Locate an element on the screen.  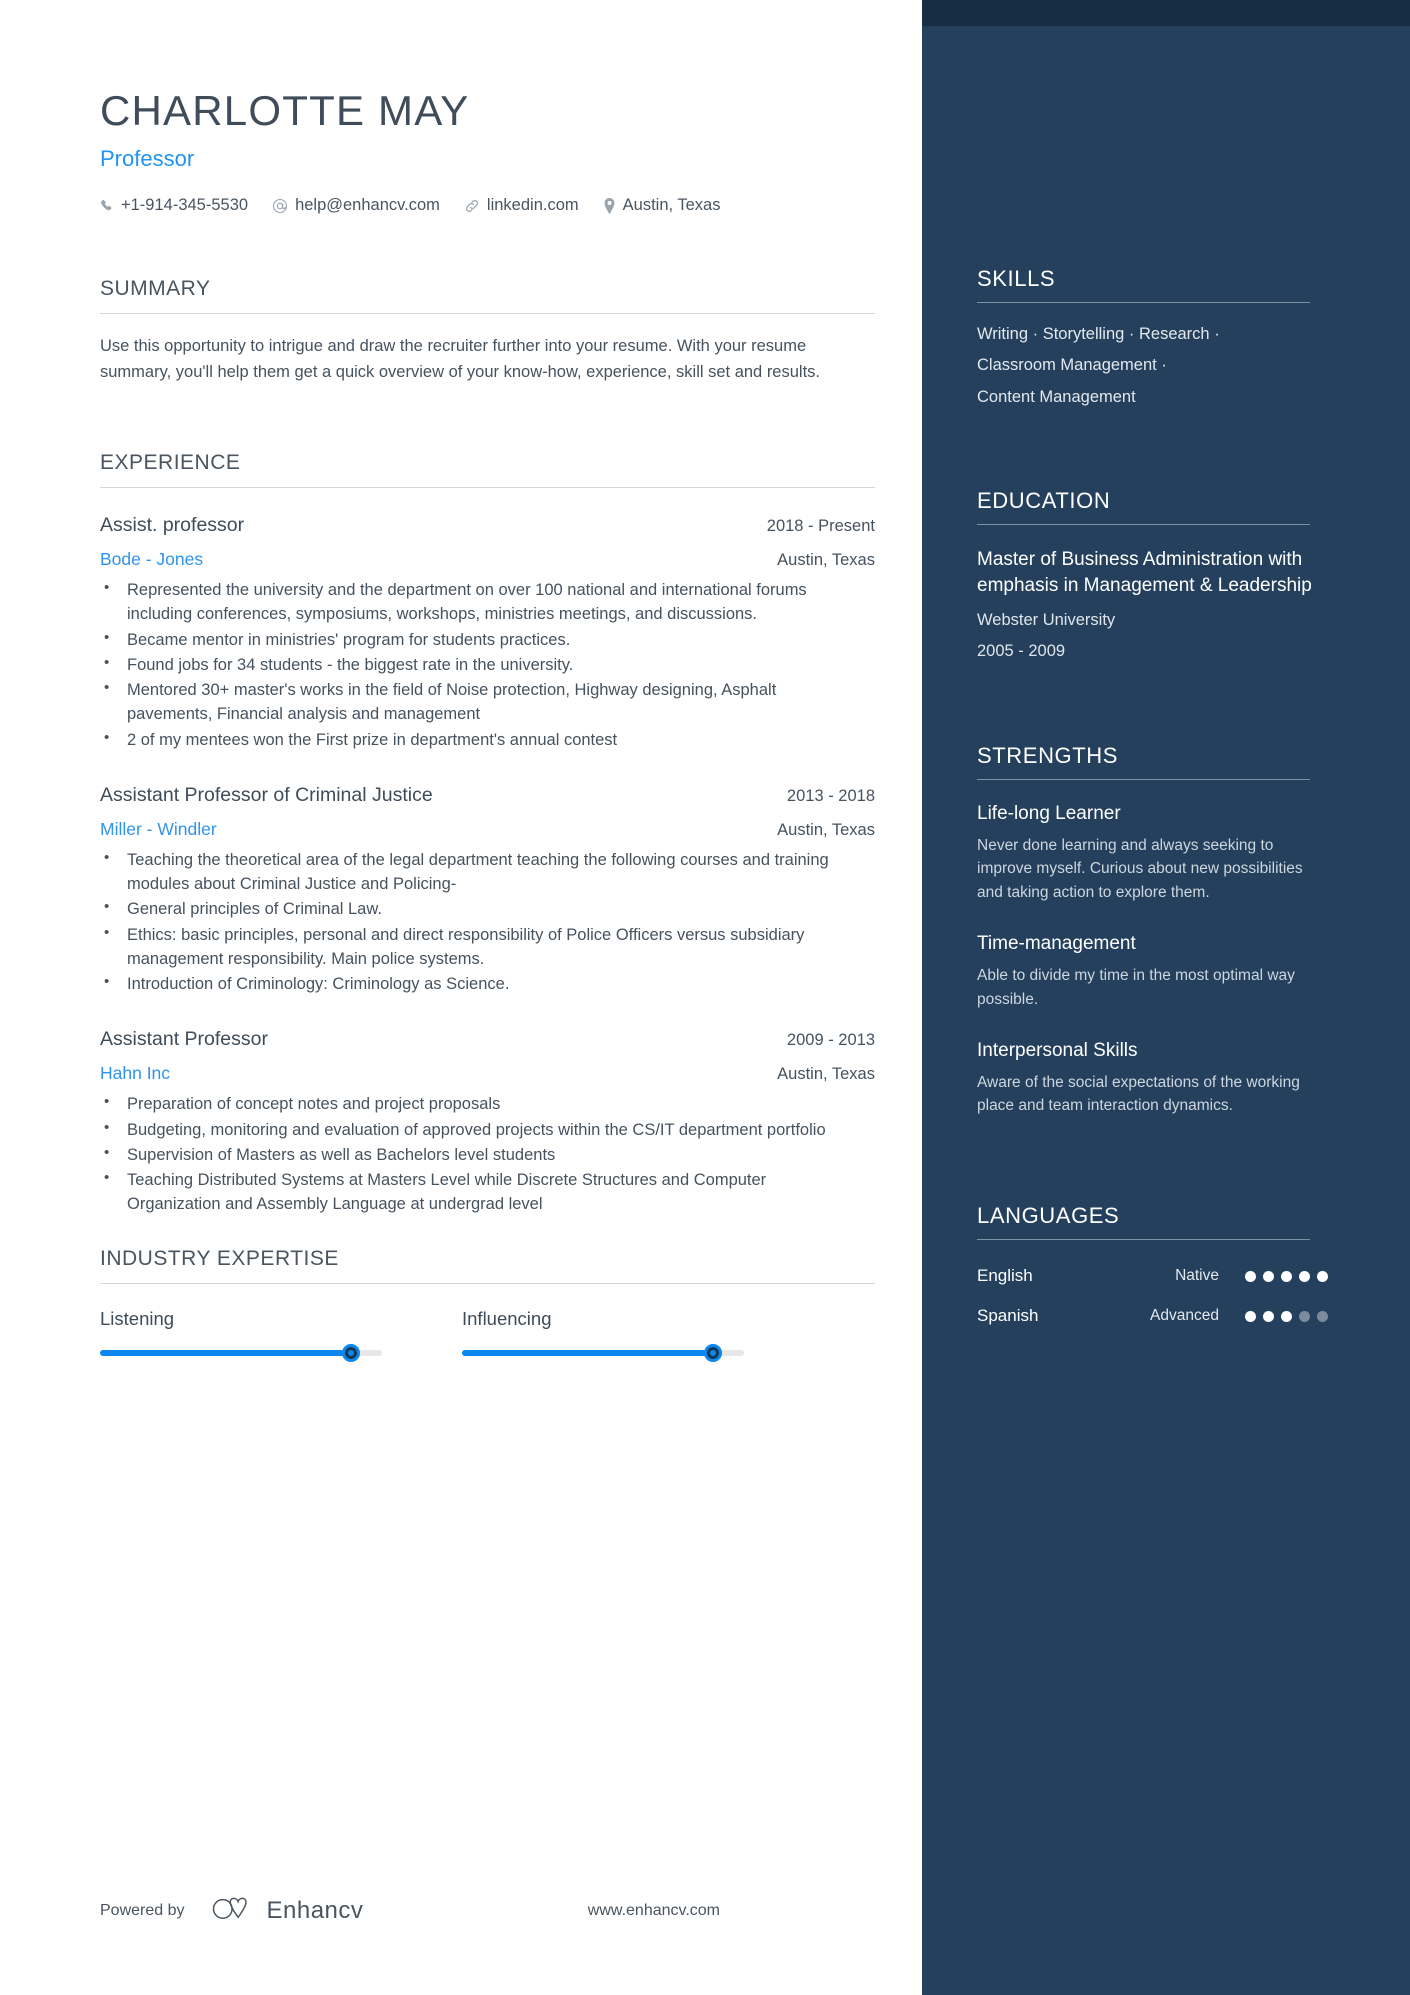
job-dates: 2009 - 2013 is located at coordinates (830, 1040).